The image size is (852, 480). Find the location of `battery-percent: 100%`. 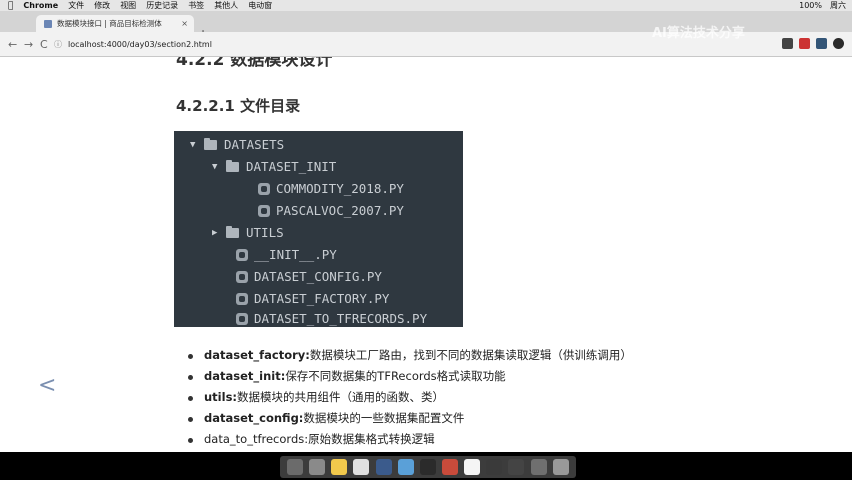

battery-percent: 100% is located at coordinates (810, 5).